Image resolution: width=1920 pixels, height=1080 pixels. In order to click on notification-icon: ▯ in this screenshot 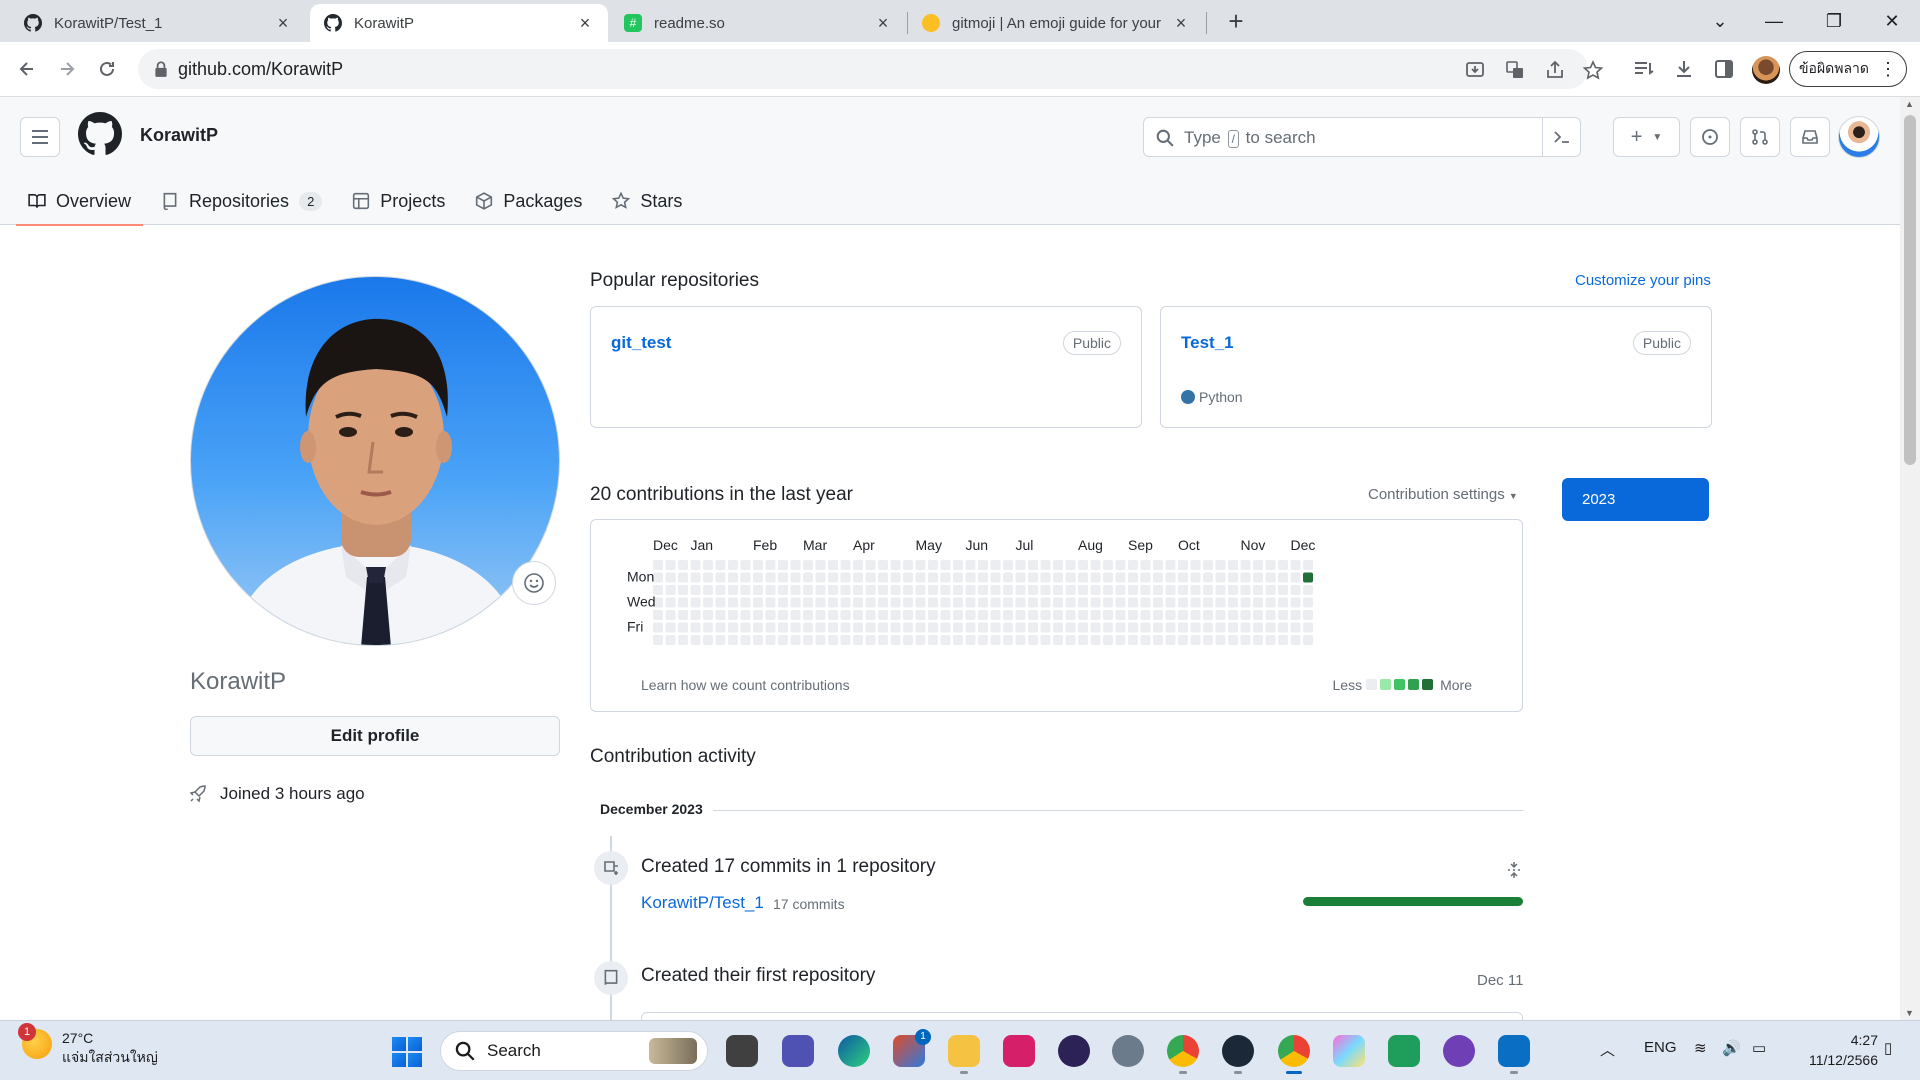, I will do `click(1888, 1048)`.